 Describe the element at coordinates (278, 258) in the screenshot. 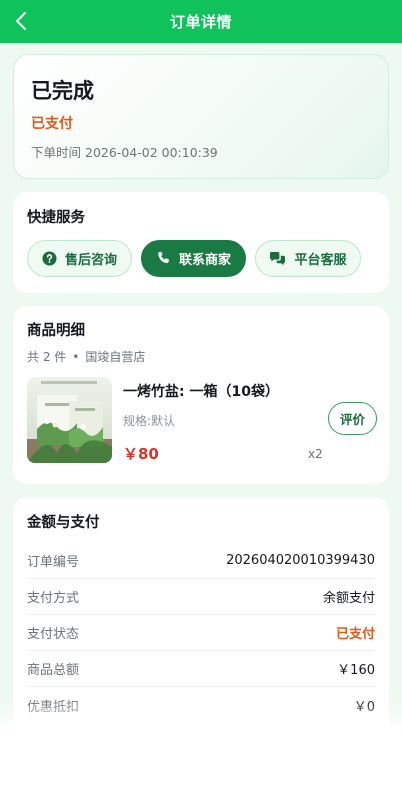

I see `chat-bubbles-icon` at that location.